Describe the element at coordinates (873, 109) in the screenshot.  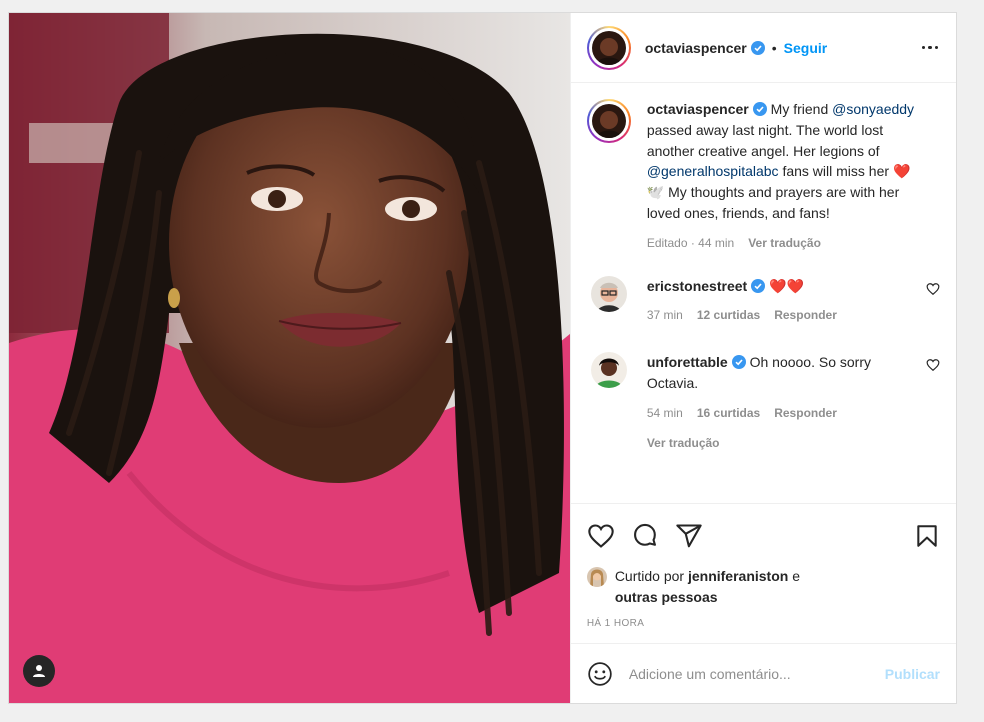
I see `mention-link: @sonyaeddy` at that location.